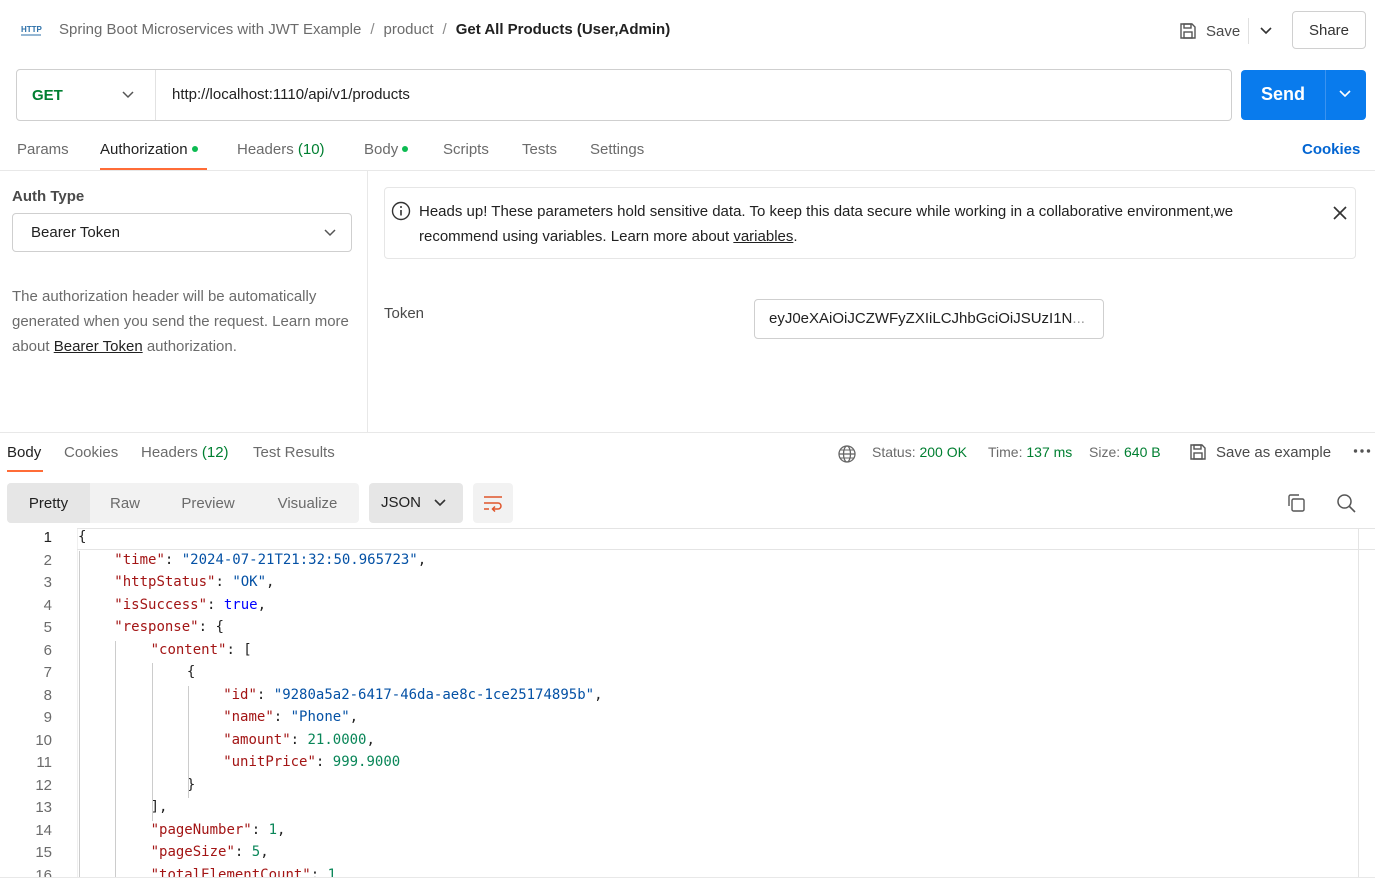 Image resolution: width=1375 pixels, height=889 pixels. Describe the element at coordinates (182, 232) in the screenshot. I see `auth-type-select: Bearer Token` at that location.